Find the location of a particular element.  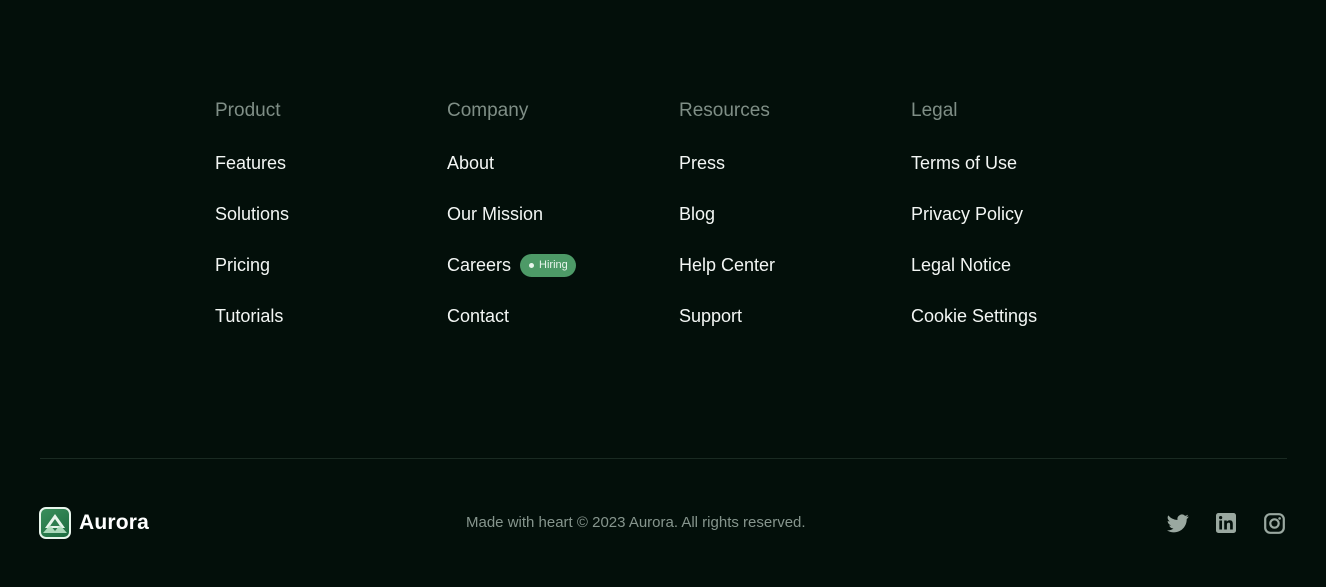

footer-link-contact: Contact is located at coordinates (563, 316).